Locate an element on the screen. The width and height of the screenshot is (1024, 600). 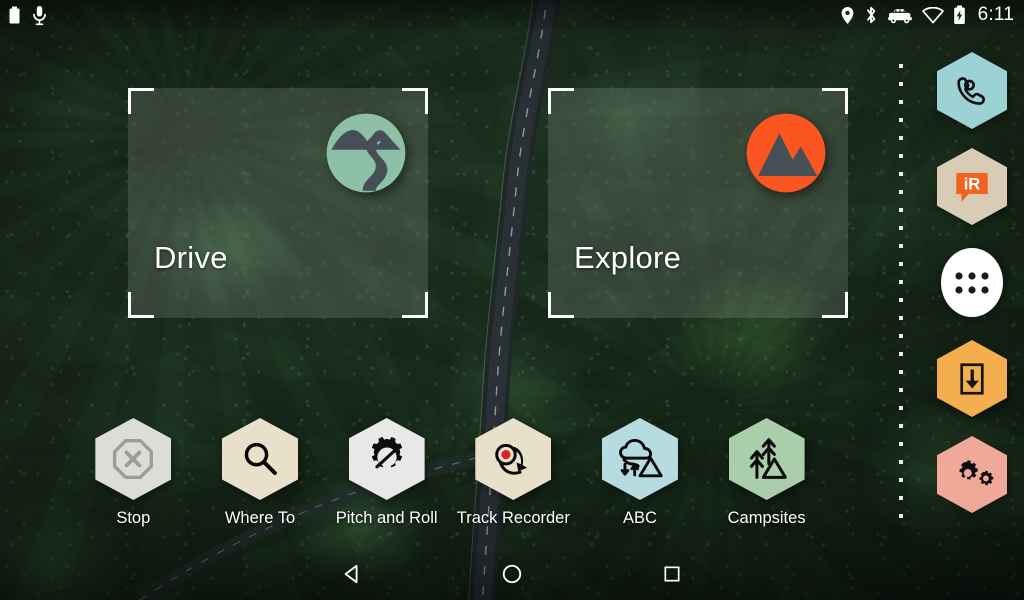
magnifier-icon is located at coordinates (260, 459).